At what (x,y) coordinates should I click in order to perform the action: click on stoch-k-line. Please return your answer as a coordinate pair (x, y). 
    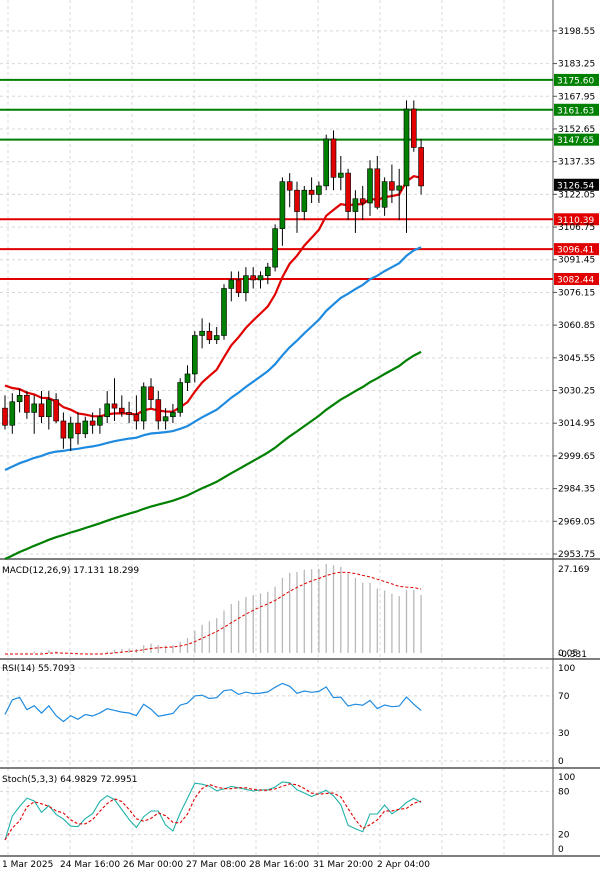
    Looking at the image, I should click on (213, 811).